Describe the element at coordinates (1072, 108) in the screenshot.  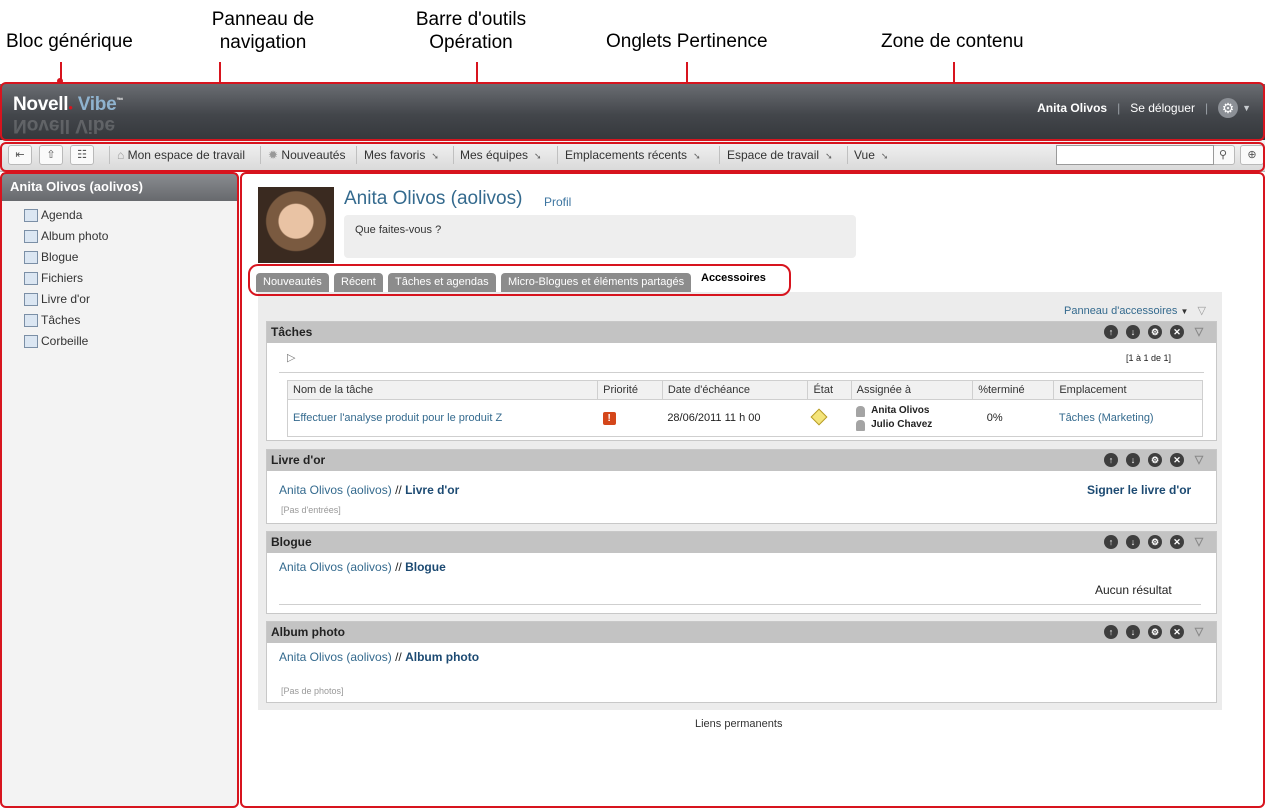
I see `current-user-link: Anita Olivos` at that location.